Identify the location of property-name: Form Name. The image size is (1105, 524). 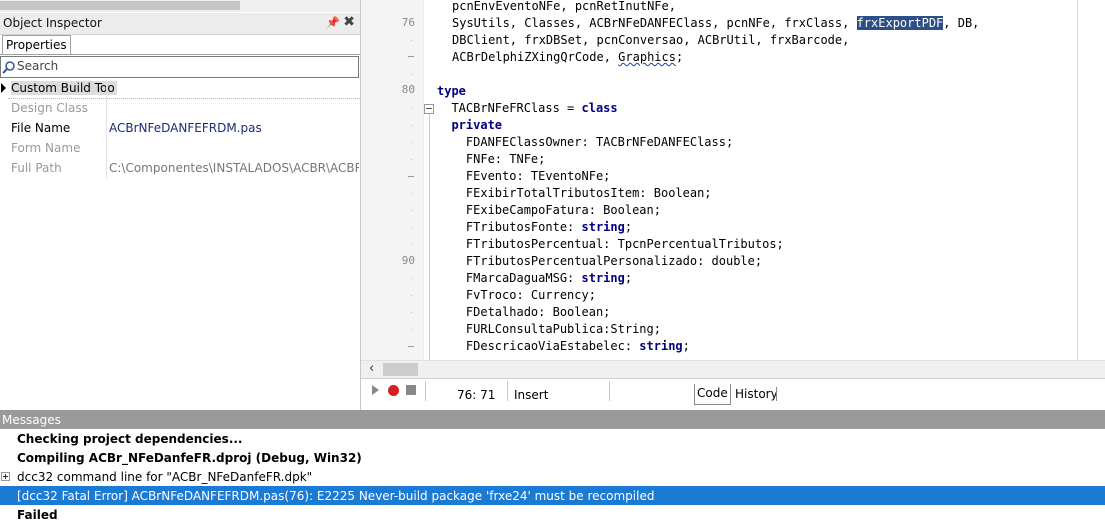
(46, 148).